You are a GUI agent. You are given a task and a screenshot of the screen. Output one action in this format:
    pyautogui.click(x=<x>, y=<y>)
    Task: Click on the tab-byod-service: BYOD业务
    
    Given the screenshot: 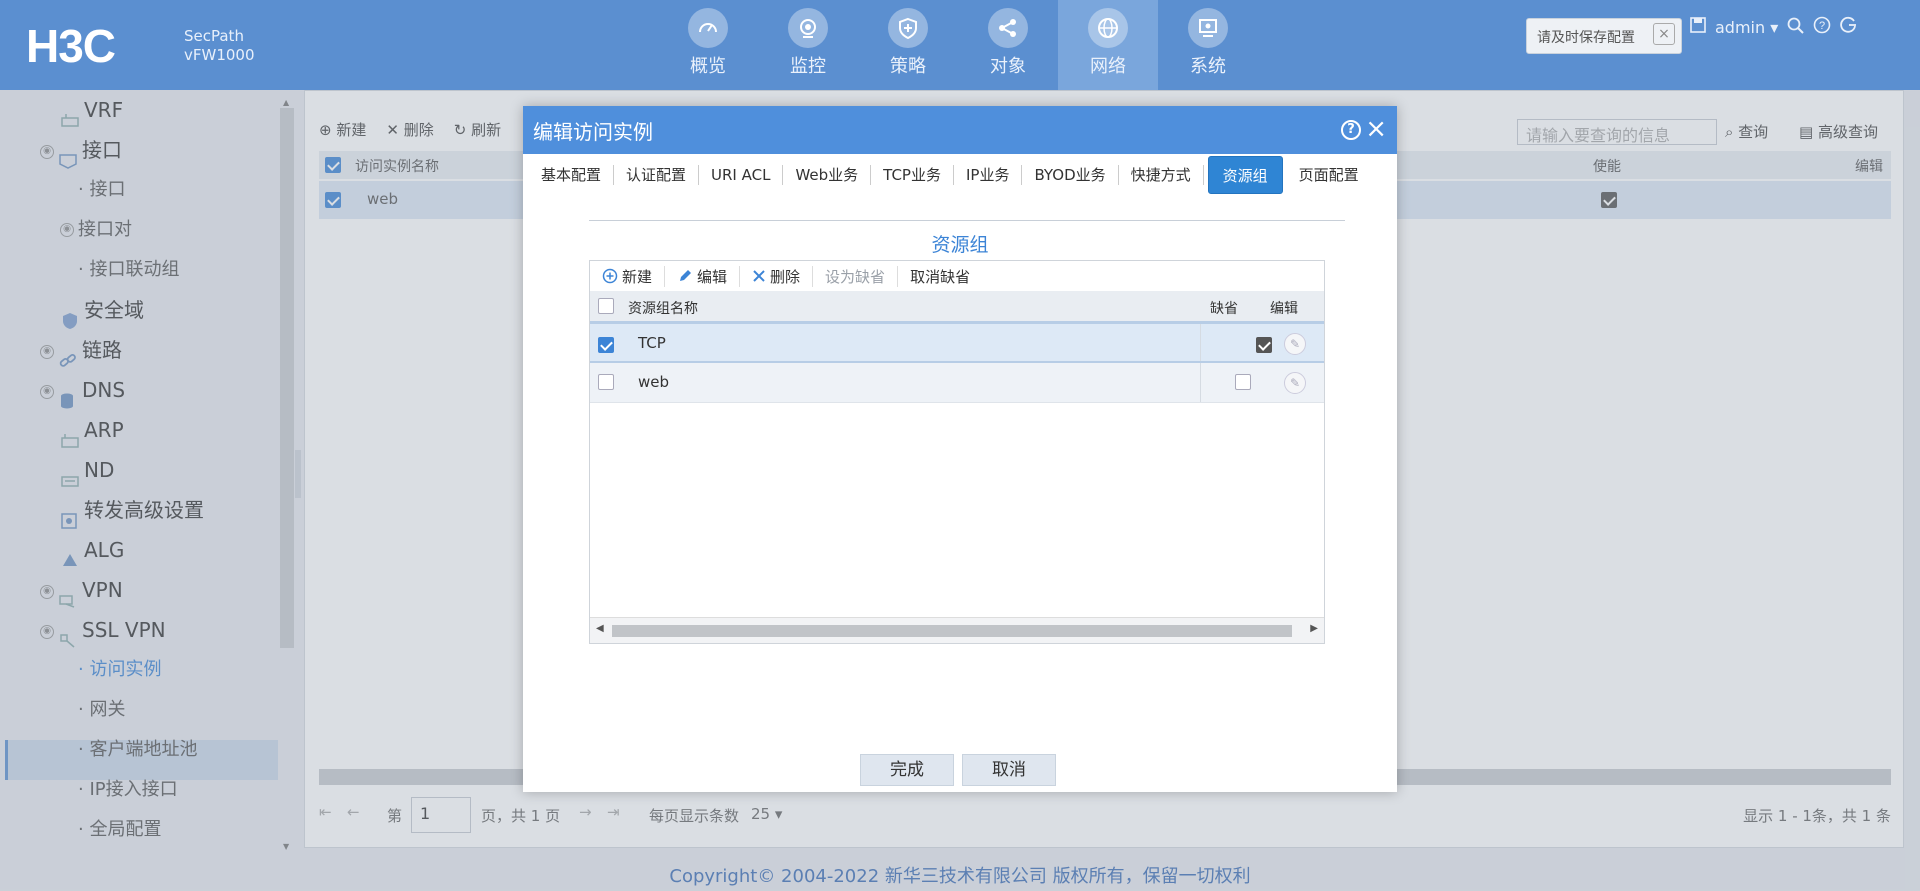 What is the action you would take?
    pyautogui.click(x=1070, y=175)
    